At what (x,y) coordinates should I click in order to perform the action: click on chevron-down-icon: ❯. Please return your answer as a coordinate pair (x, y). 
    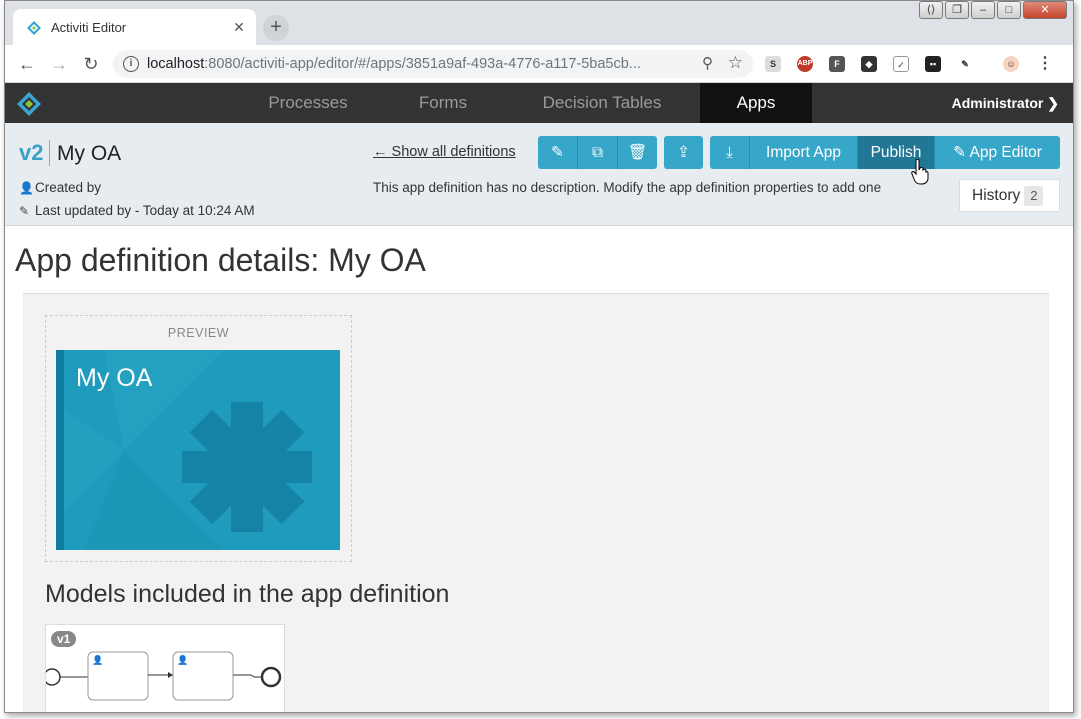
    Looking at the image, I should click on (1053, 103).